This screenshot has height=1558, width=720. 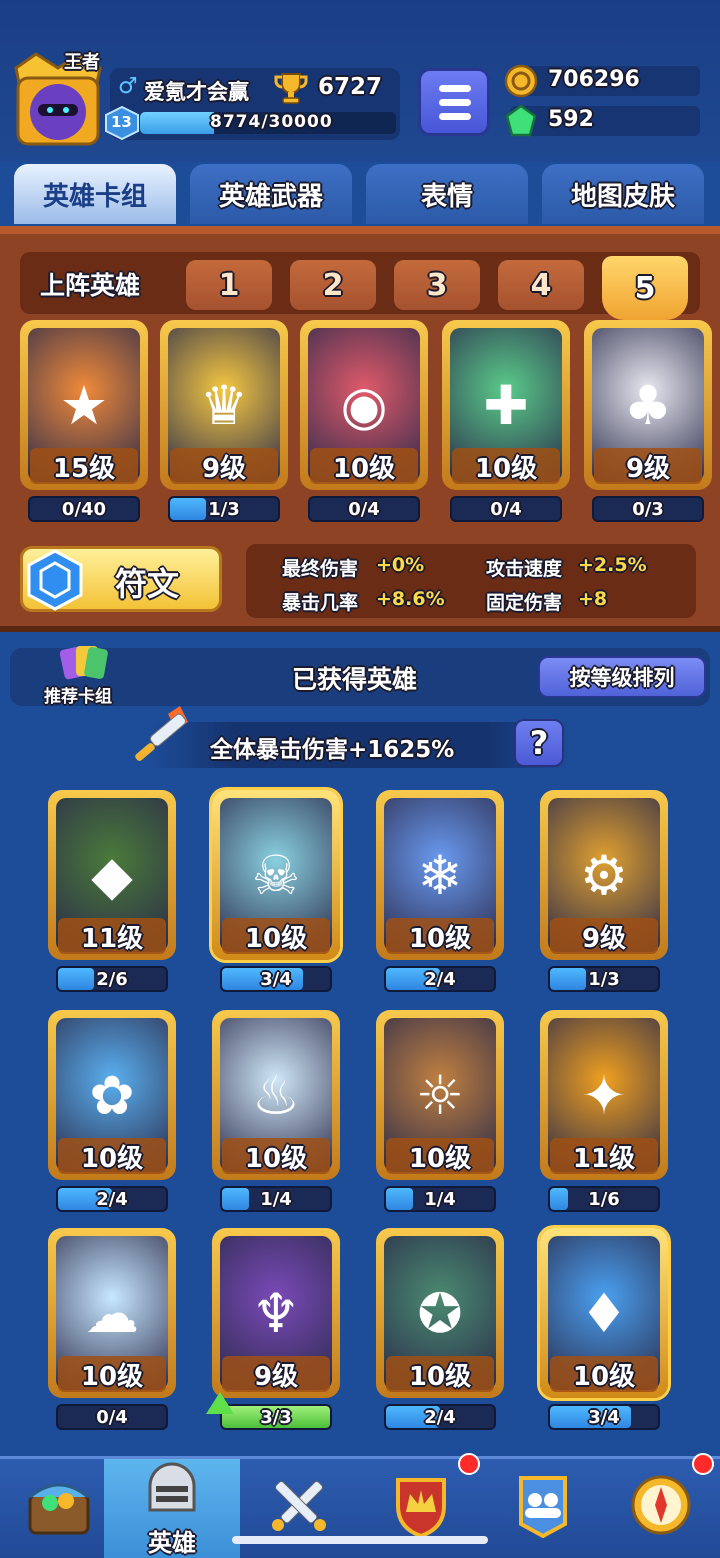 I want to click on hero-card-progress: 0/40, so click(x=84, y=509).